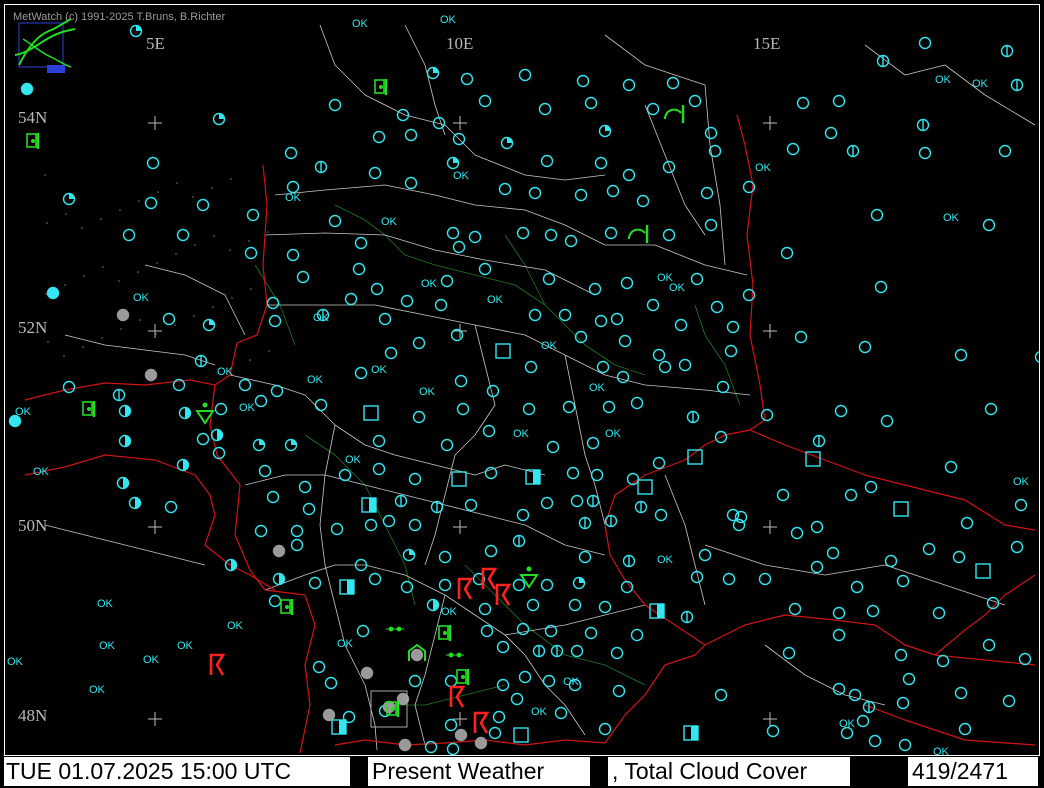 The image size is (1044, 788). I want to click on lon-label-15e: 15E, so click(766, 43).